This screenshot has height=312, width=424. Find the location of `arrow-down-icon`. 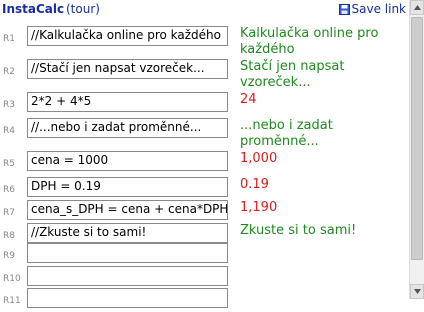

arrow-down-icon is located at coordinates (417, 291).